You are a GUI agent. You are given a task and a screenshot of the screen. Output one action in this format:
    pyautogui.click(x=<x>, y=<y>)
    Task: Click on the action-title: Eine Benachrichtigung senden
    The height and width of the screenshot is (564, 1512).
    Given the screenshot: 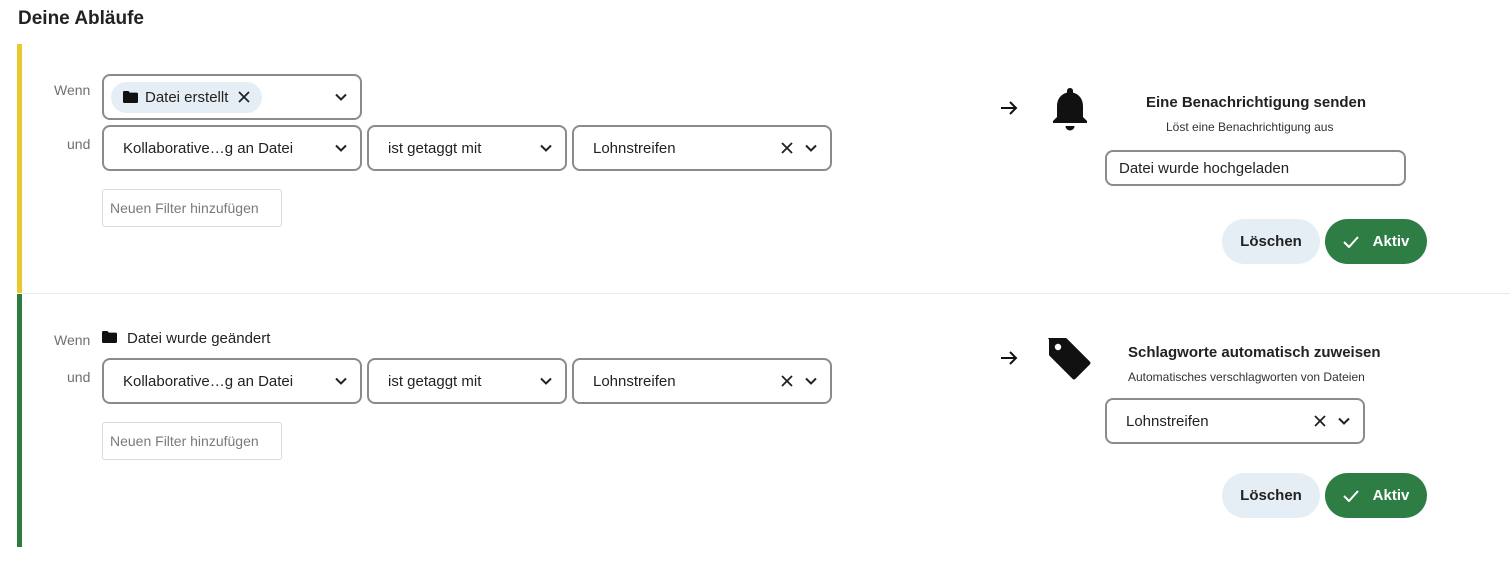 What is the action you would take?
    pyautogui.click(x=1256, y=102)
    